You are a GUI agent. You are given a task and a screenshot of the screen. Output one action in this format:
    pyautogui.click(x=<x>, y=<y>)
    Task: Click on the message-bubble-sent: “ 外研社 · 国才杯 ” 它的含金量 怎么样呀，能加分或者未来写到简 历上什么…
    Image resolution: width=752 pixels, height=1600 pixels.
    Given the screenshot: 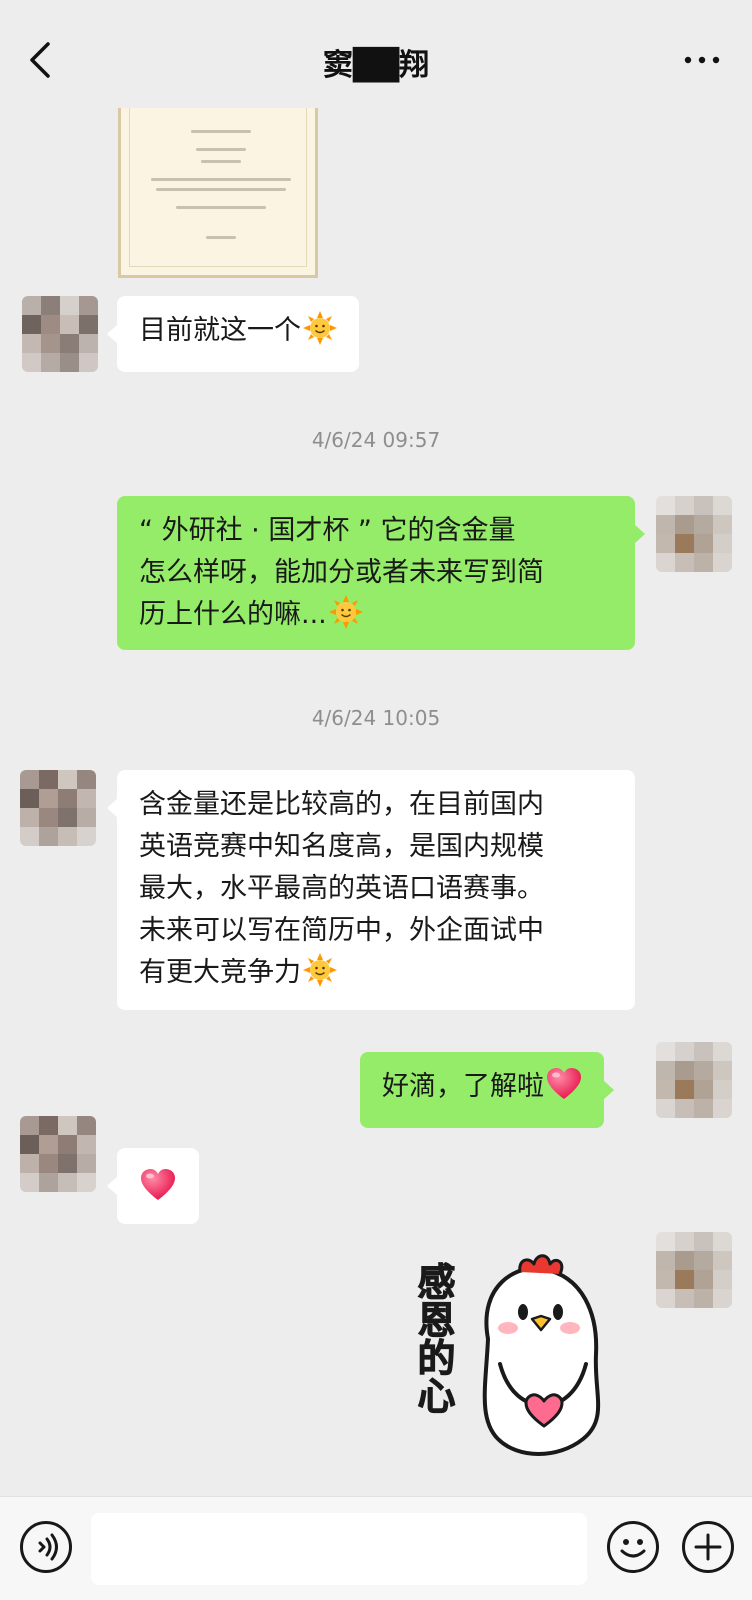 What is the action you would take?
    pyautogui.click(x=381, y=573)
    